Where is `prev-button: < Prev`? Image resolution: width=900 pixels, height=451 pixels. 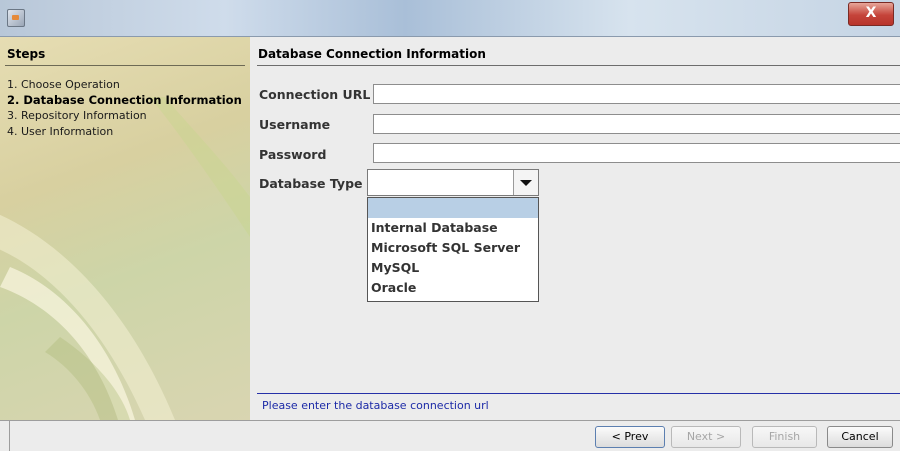
prev-button: < Prev is located at coordinates (630, 437).